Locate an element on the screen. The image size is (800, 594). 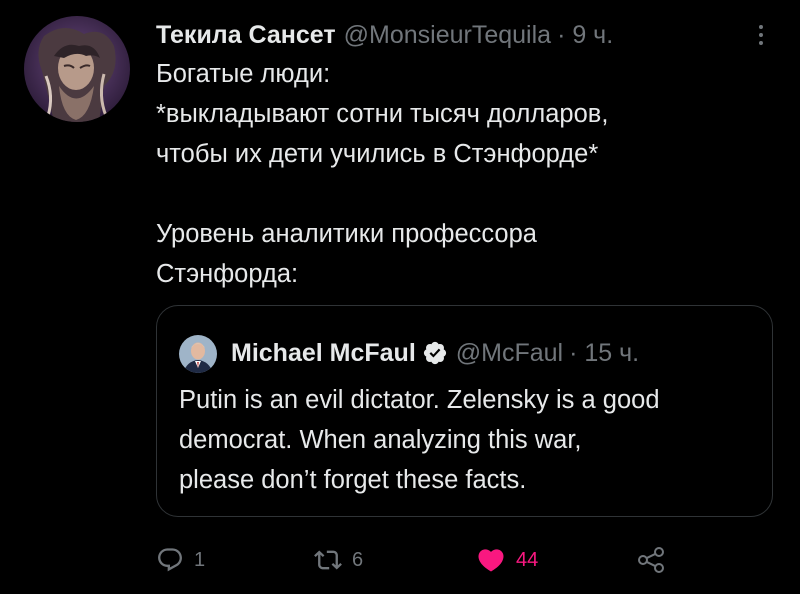
reply-button: 1 is located at coordinates (180, 560).